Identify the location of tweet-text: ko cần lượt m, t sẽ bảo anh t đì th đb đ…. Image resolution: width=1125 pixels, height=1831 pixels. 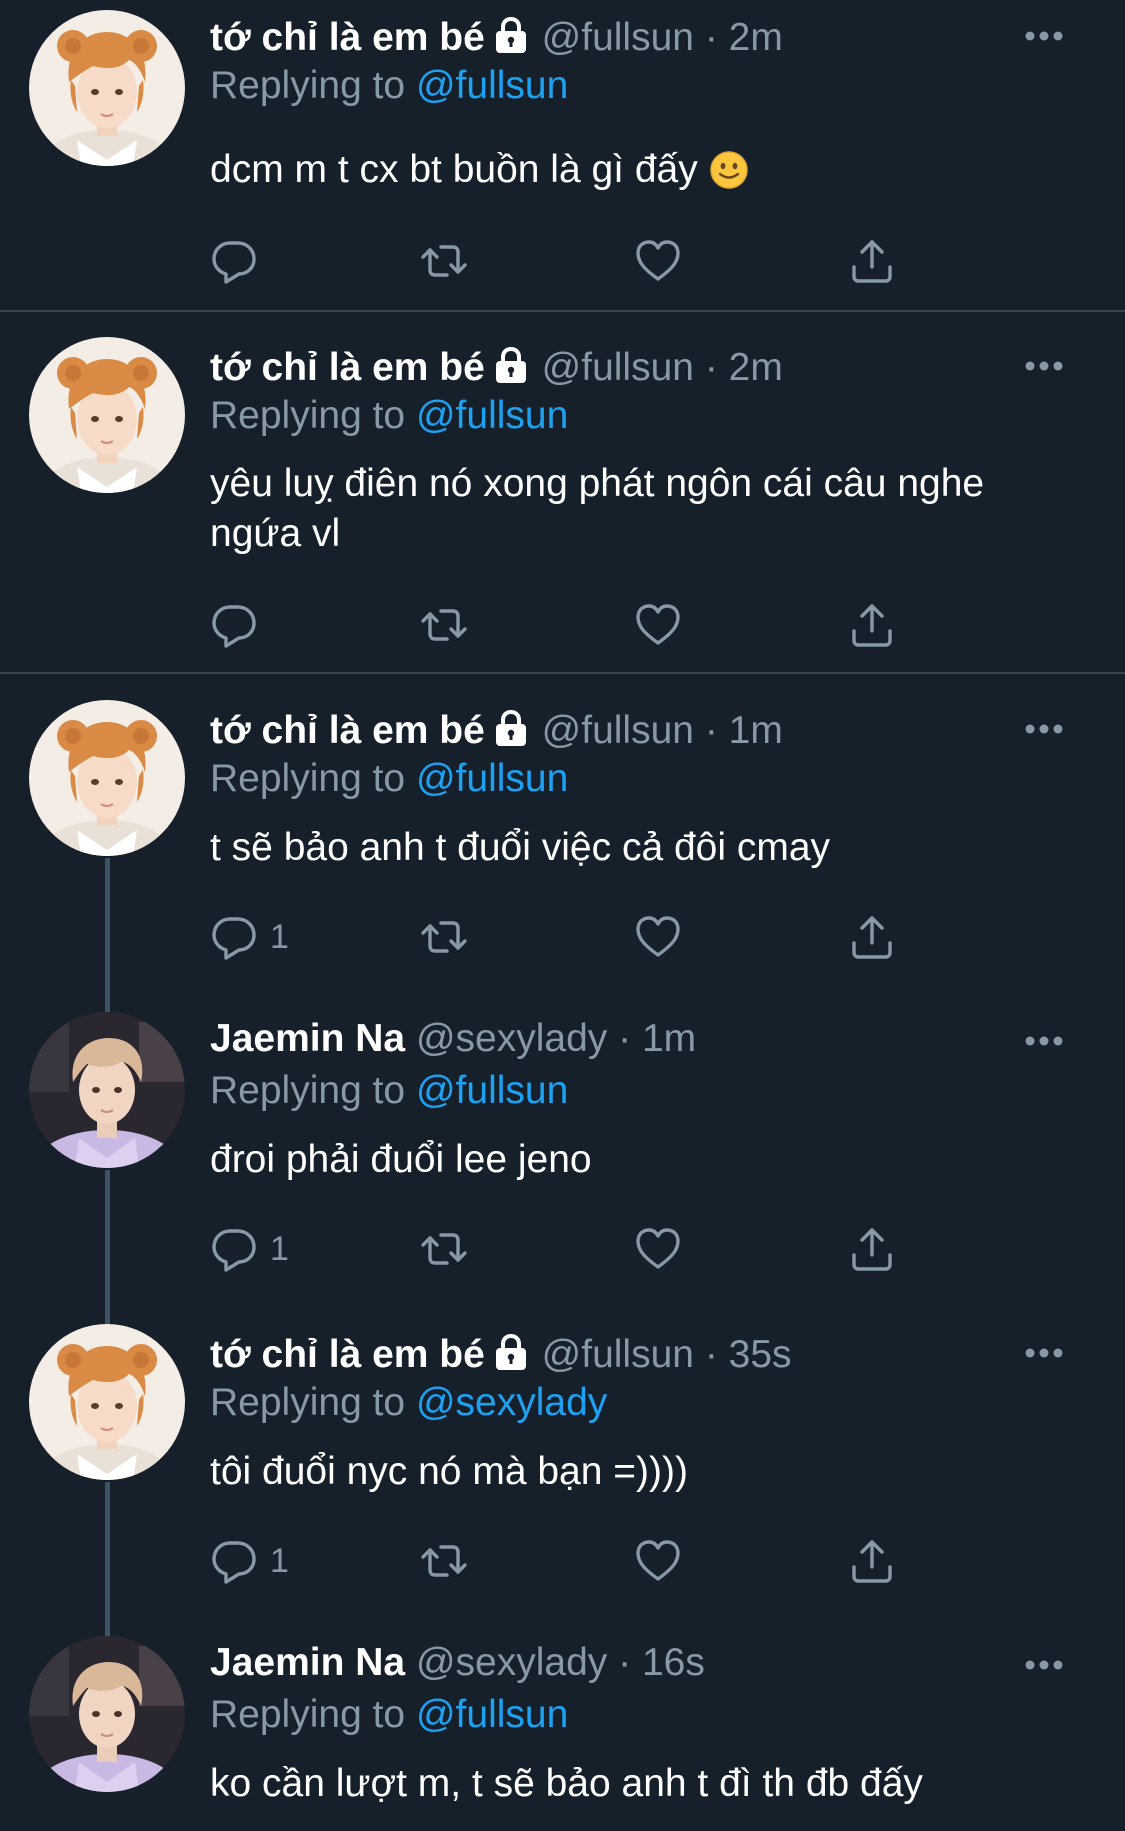
(566, 1783).